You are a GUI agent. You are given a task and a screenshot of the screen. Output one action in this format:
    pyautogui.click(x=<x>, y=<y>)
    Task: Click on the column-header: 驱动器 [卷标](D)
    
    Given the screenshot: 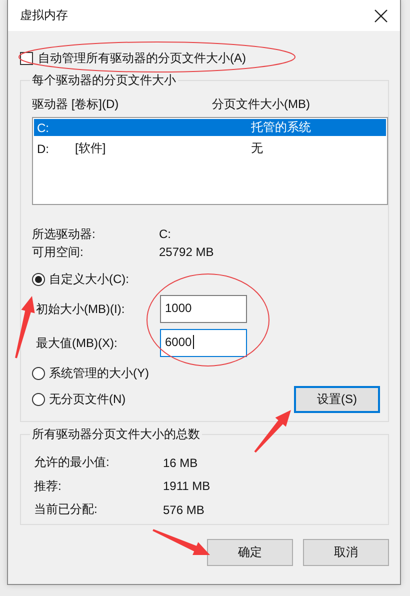 What is the action you would take?
    pyautogui.click(x=76, y=104)
    